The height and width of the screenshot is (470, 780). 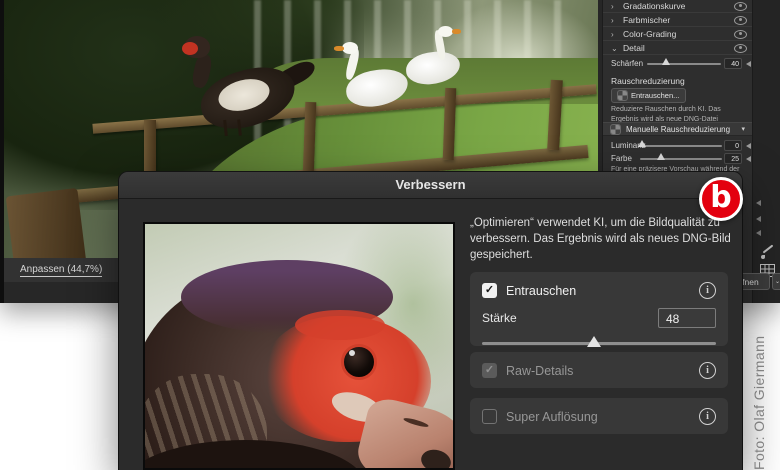 I want to click on panel-section-gradationskurve: › Gradationskurve, so click(x=677, y=6).